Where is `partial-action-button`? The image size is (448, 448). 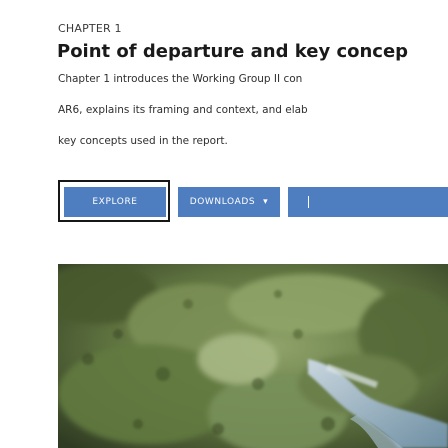
partial-action-button is located at coordinates (368, 202).